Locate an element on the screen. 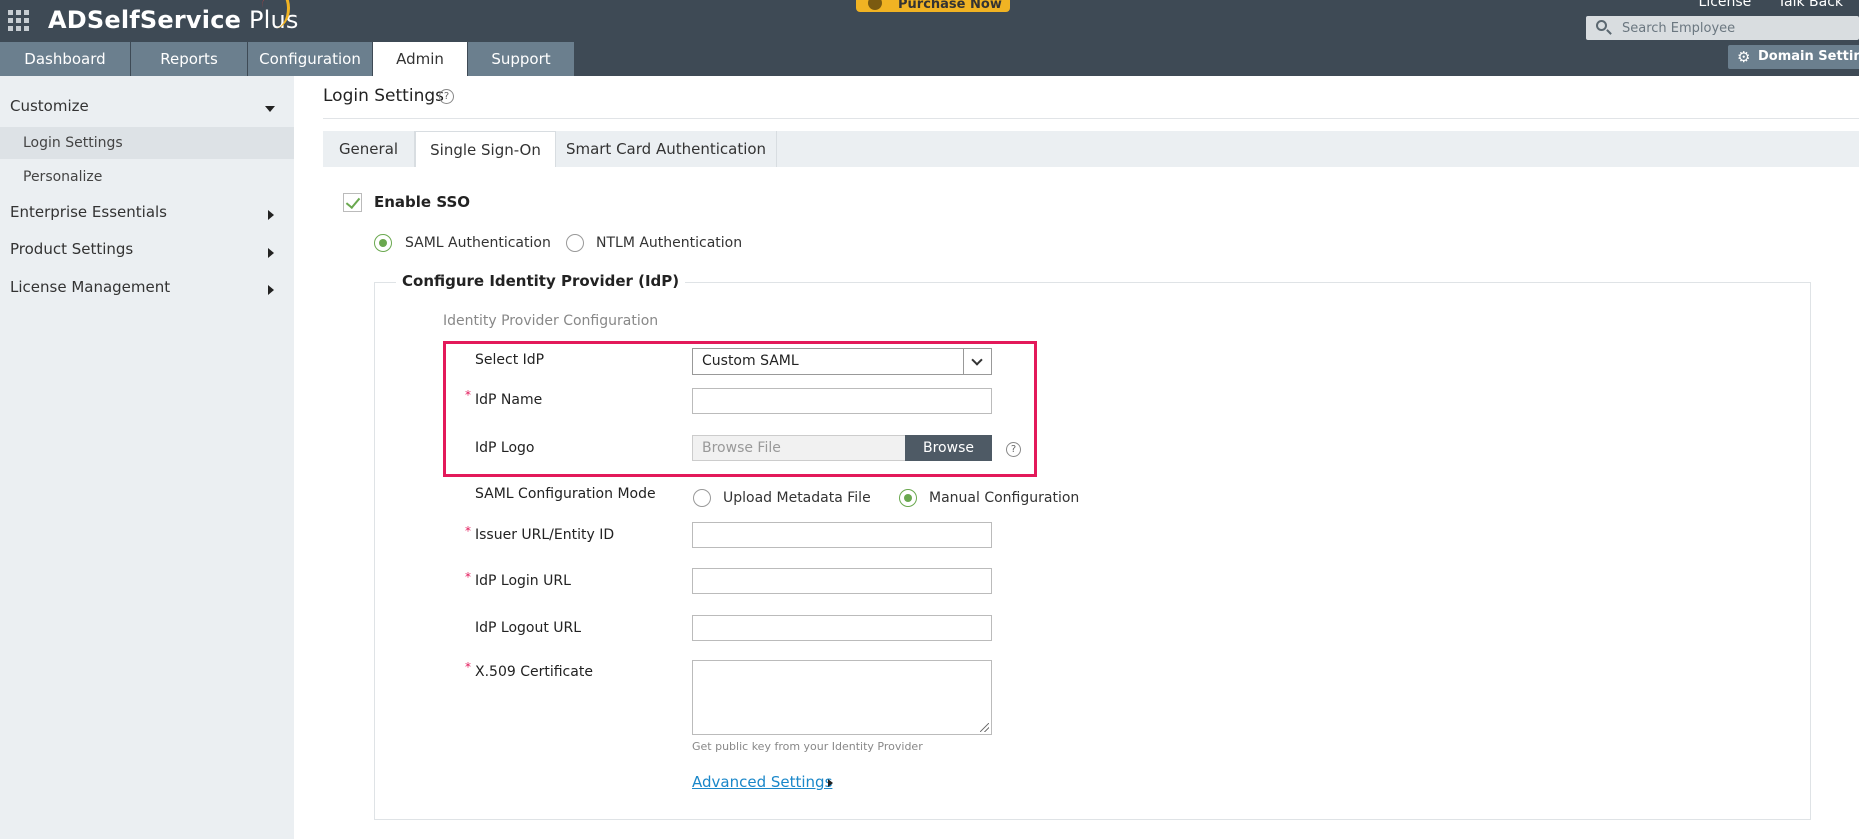  enable-sso-label: Enable SSO is located at coordinates (422, 202).